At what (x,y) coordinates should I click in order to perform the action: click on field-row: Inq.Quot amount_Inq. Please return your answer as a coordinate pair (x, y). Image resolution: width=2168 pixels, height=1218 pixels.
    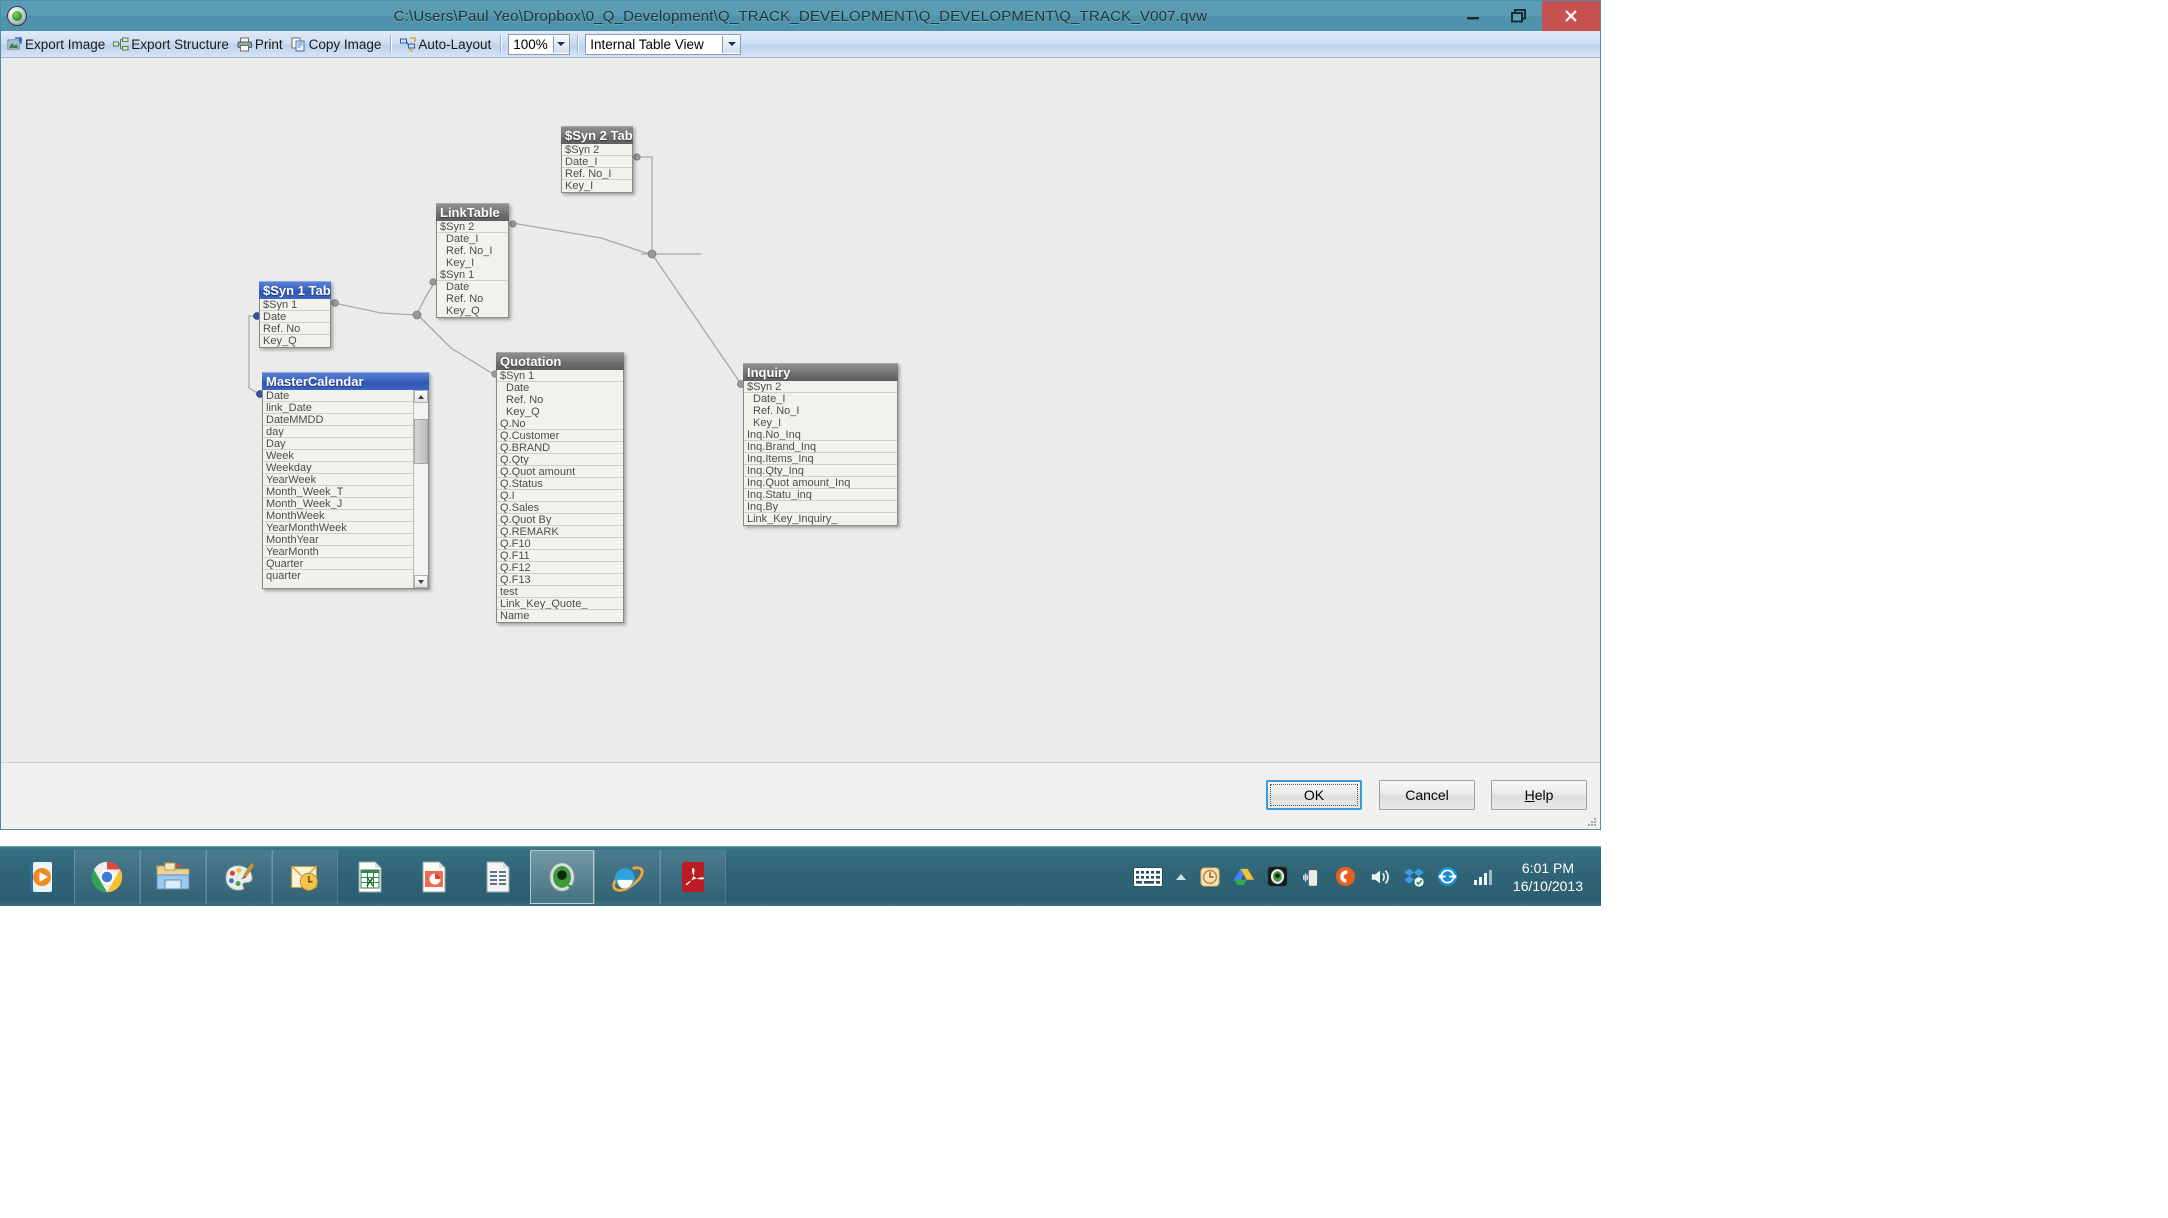
    Looking at the image, I should click on (820, 483).